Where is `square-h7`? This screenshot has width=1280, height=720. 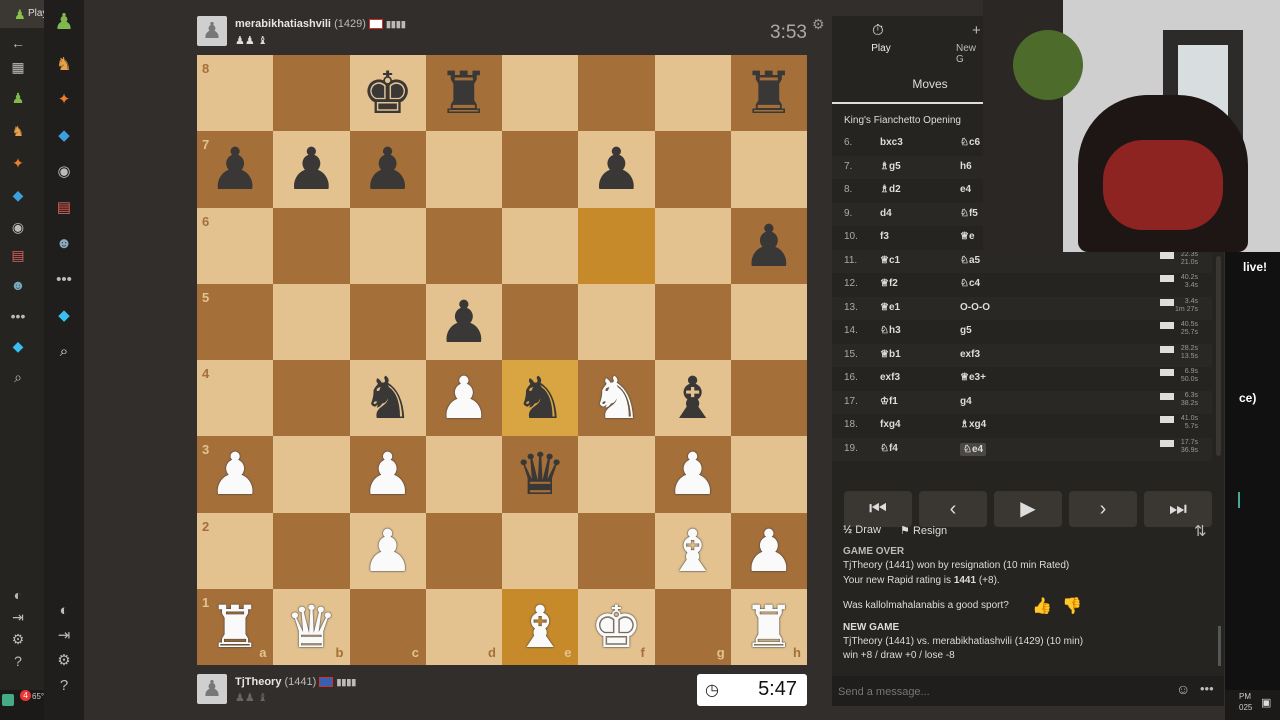 square-h7 is located at coordinates (768, 169).